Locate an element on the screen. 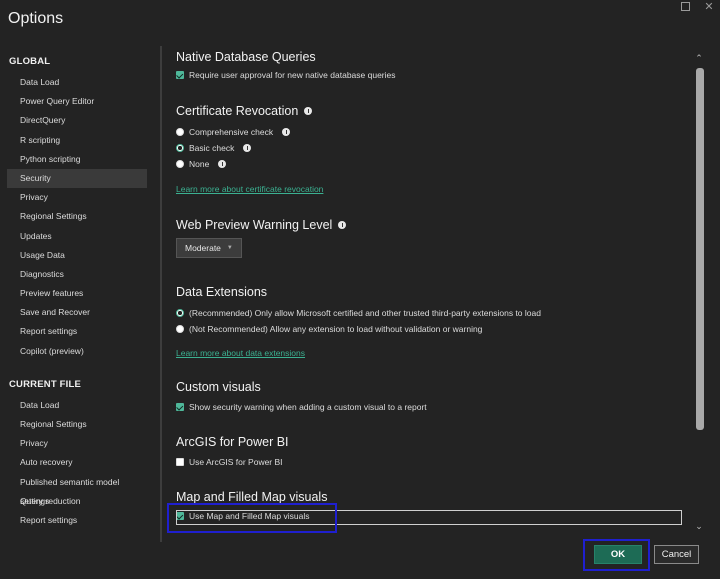 This screenshot has width=720, height=579. section-title: ArcGIS for Power BI is located at coordinates (232, 442).